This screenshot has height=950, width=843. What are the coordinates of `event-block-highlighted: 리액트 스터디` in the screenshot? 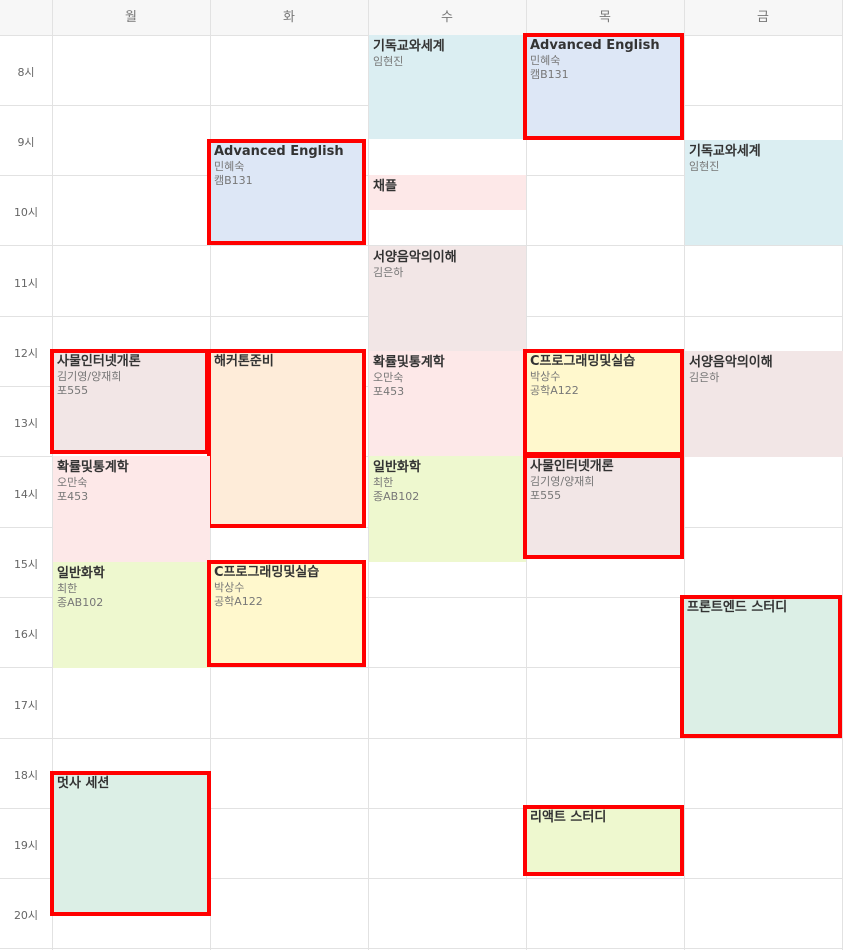 It's located at (603, 840).